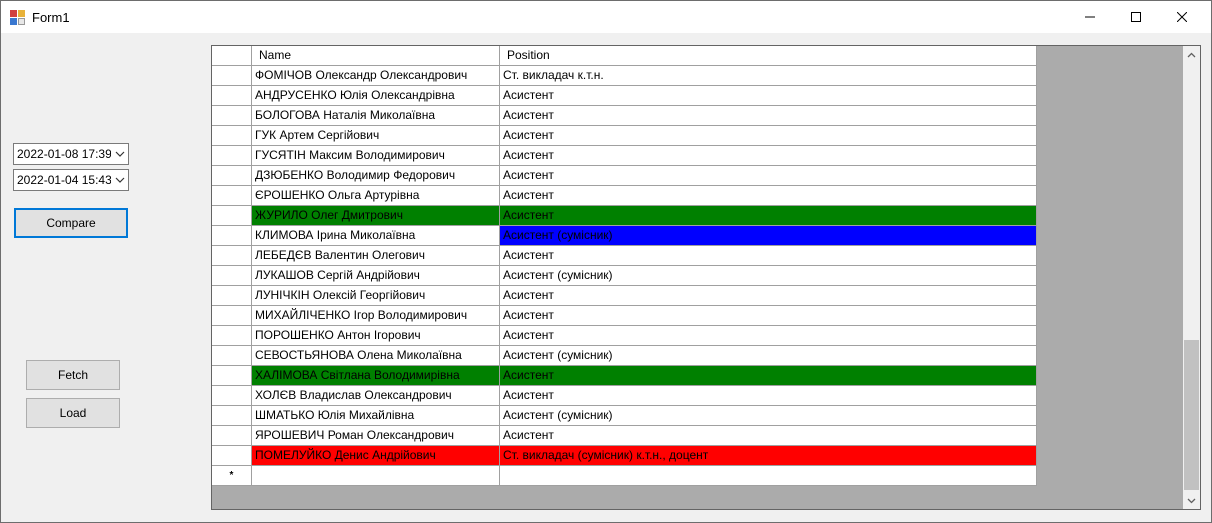 This screenshot has height=523, width=1212. Describe the element at coordinates (71, 223) in the screenshot. I see `compare-button: Compare` at that location.